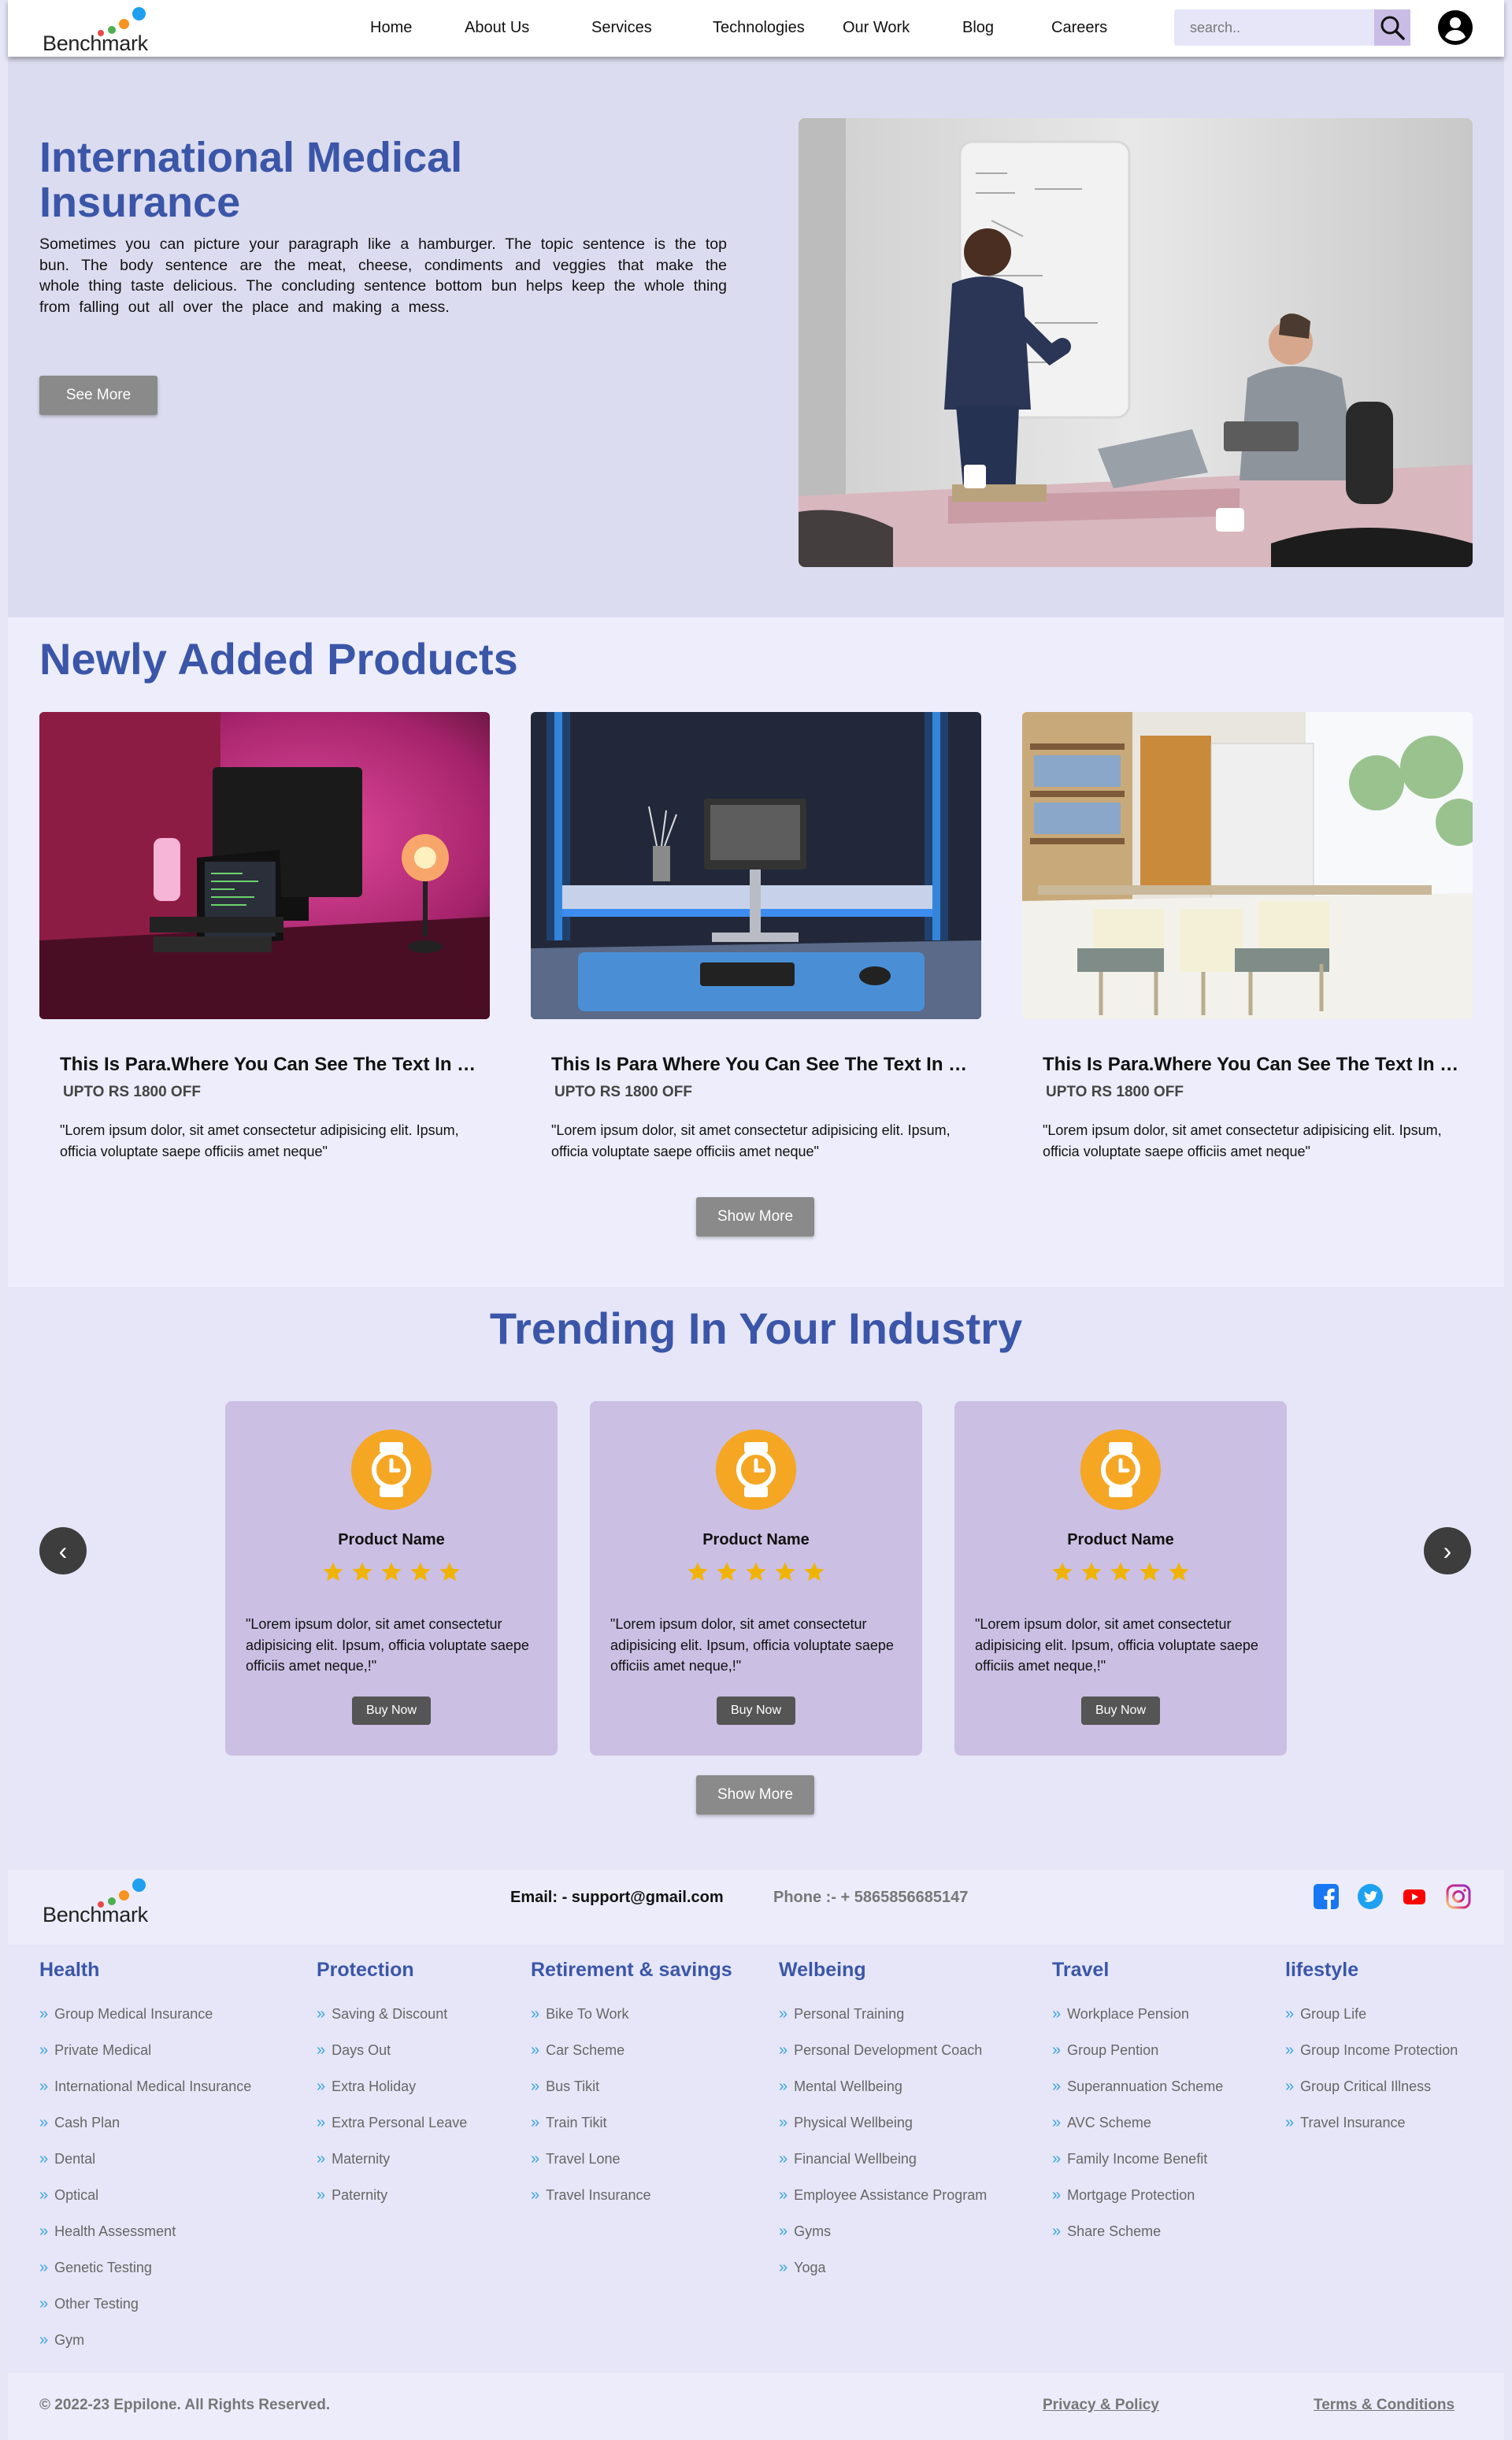 This screenshot has width=1512, height=2440. What do you see at coordinates (145, 2022) in the screenshot?
I see `footer-link: » Group Medical Insurance` at bounding box center [145, 2022].